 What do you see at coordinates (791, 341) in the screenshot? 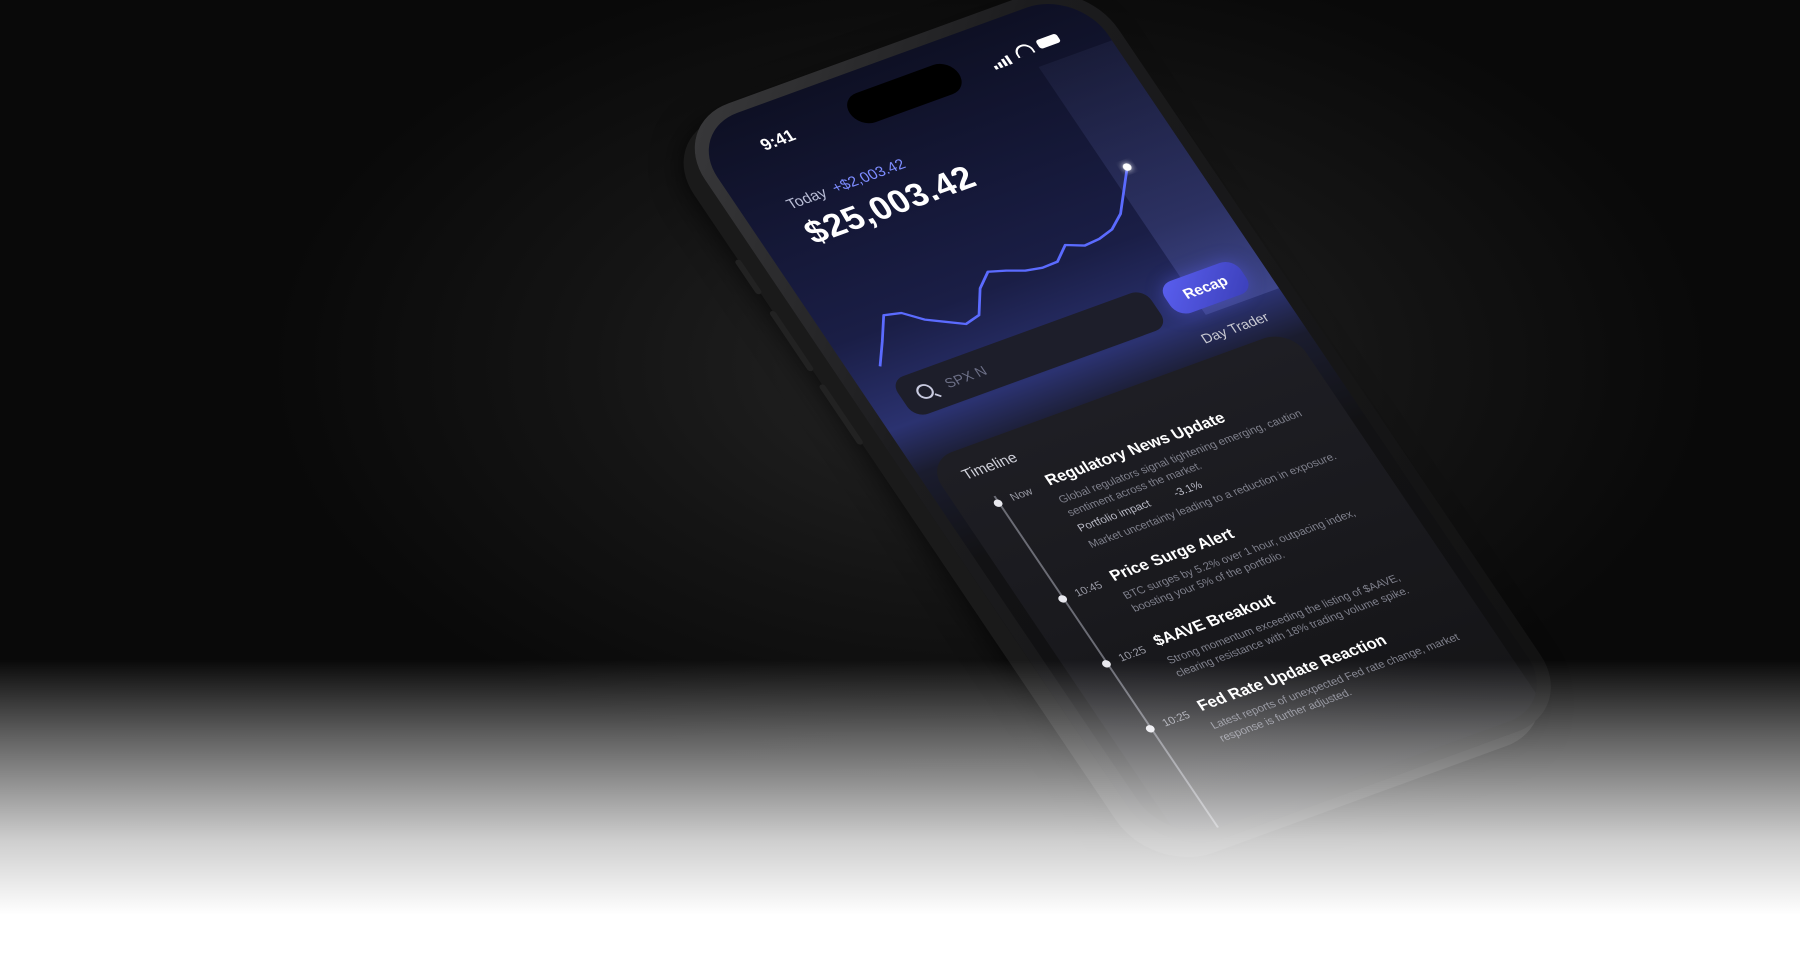
I see `volume-up-button` at bounding box center [791, 341].